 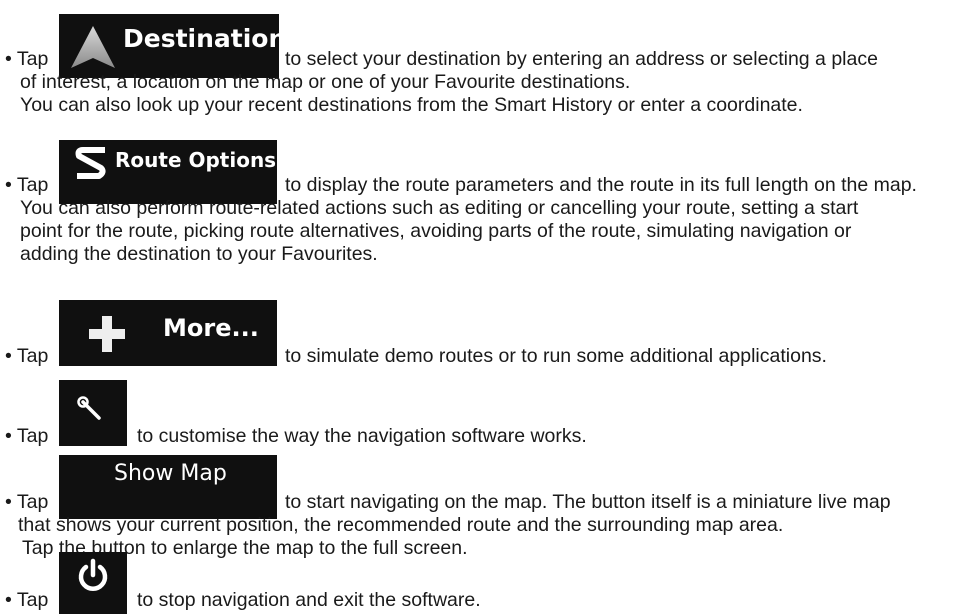 What do you see at coordinates (168, 487) in the screenshot?
I see `show-map-button: Show Map` at bounding box center [168, 487].